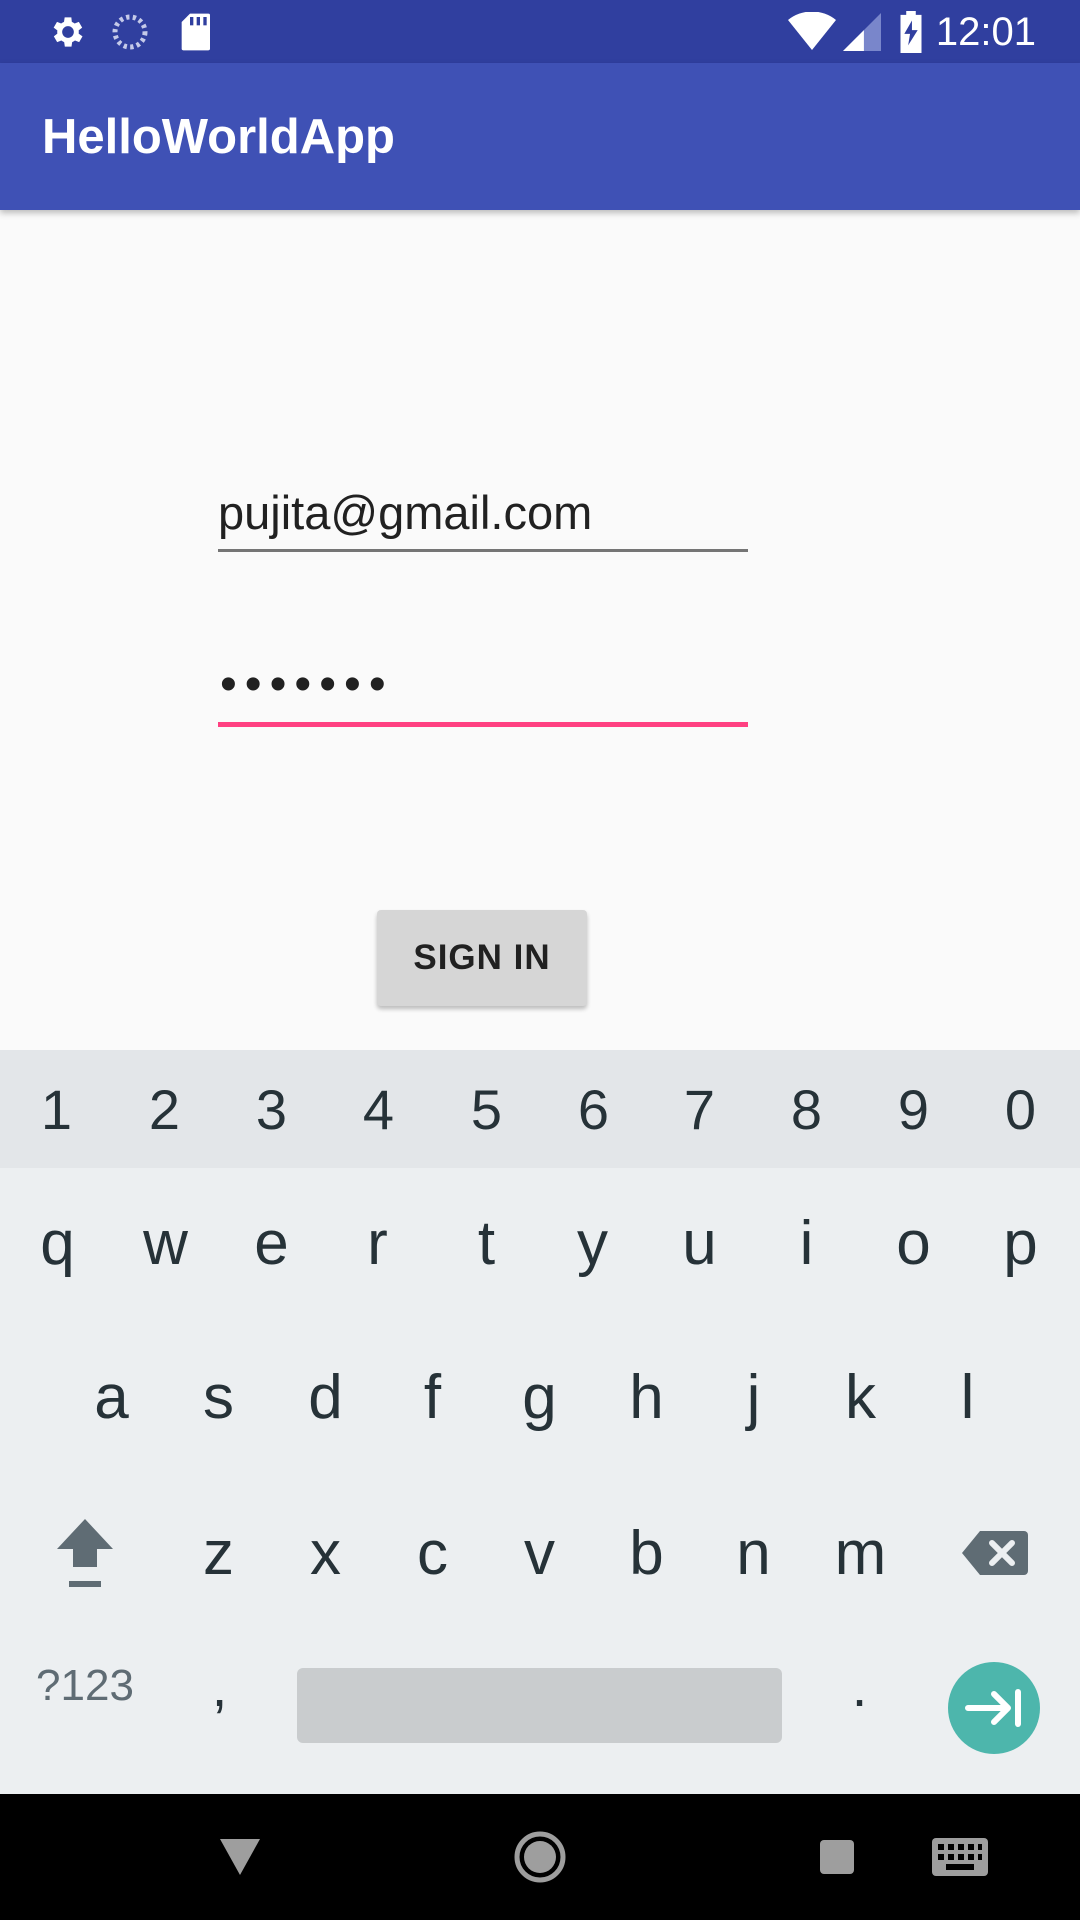 The height and width of the screenshot is (1920, 1080). What do you see at coordinates (539, 1705) in the screenshot?
I see `space-key` at bounding box center [539, 1705].